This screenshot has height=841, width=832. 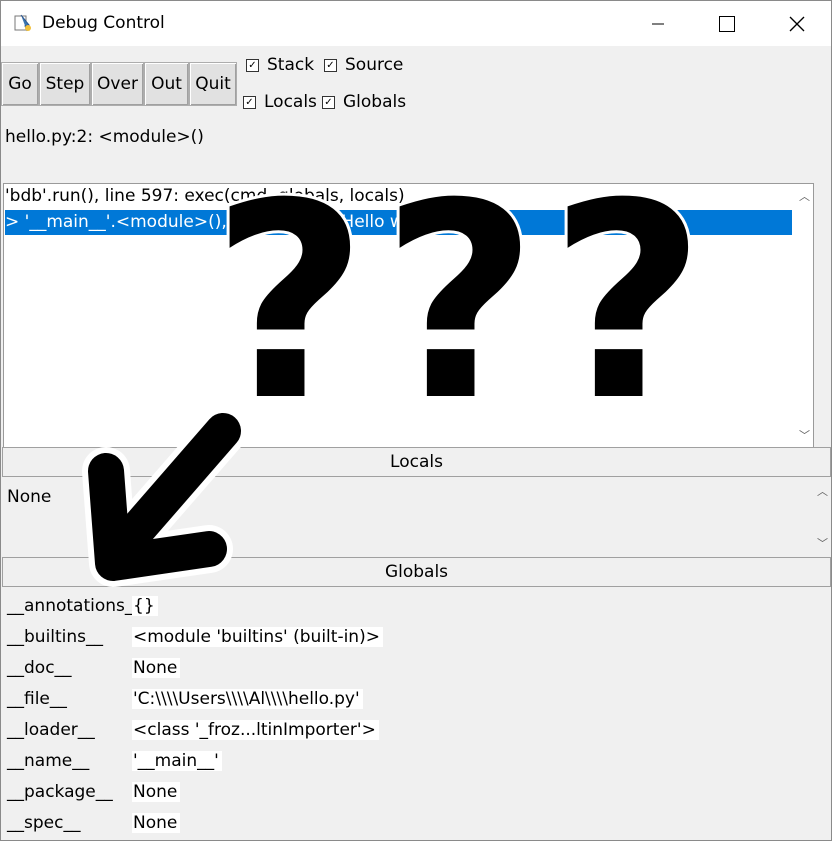 What do you see at coordinates (164, 497) in the screenshot?
I see `arrow-down-left-icon` at bounding box center [164, 497].